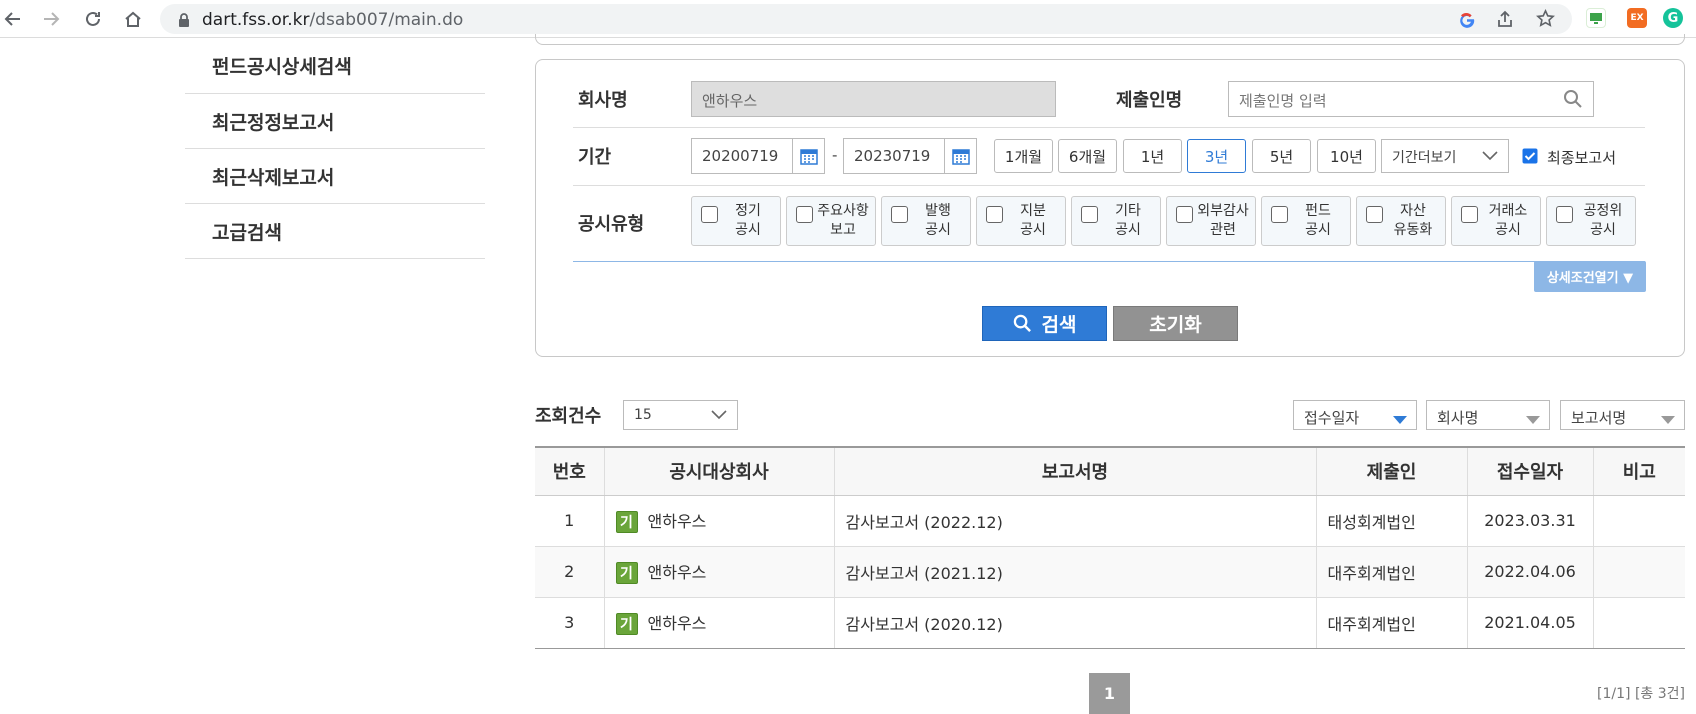  I want to click on date-to-input: 20230719, so click(910, 156).